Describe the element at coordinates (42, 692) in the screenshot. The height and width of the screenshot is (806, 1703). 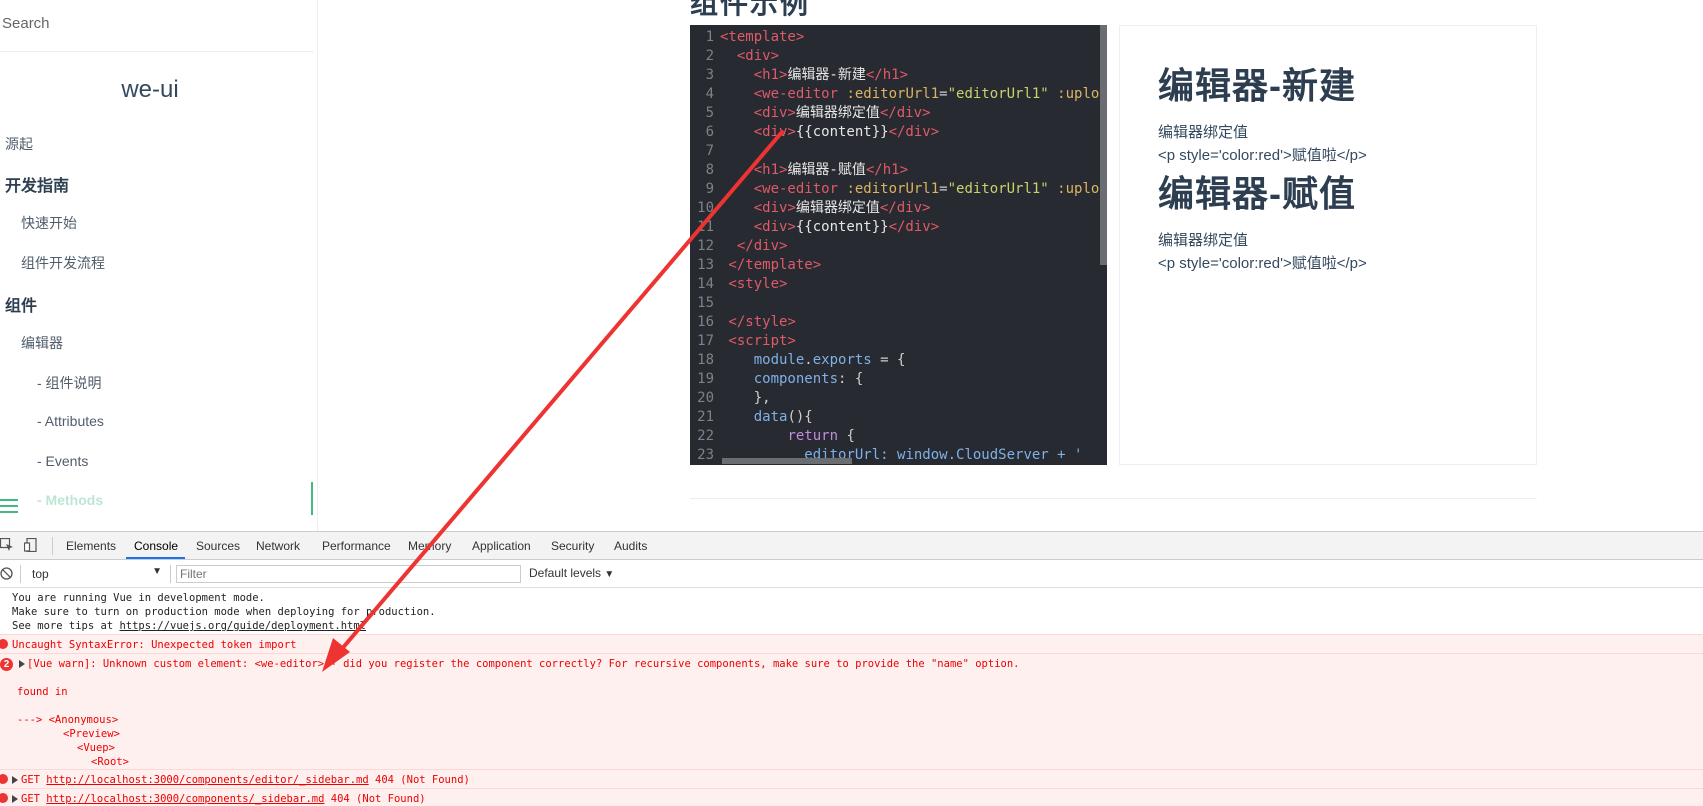
I see `console-error-text: found in` at that location.